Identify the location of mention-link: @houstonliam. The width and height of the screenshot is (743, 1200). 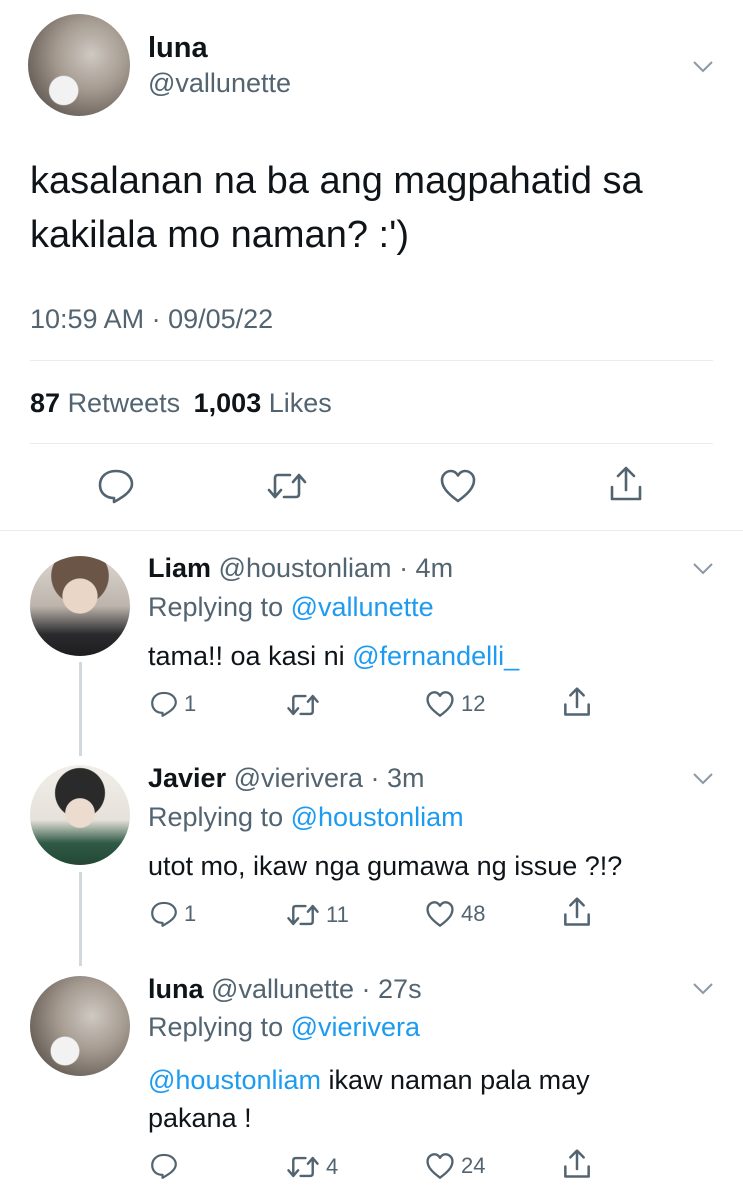
(234, 1080).